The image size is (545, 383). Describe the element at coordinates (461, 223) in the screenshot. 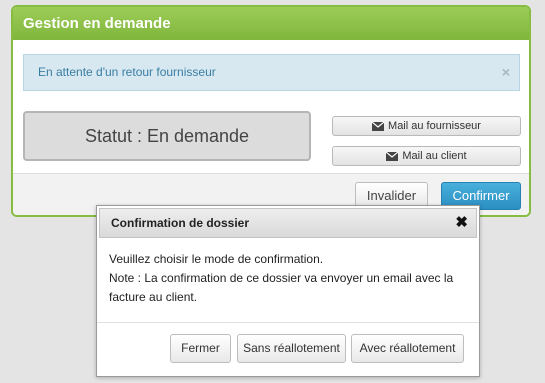

I see `close-icon: ✖` at that location.